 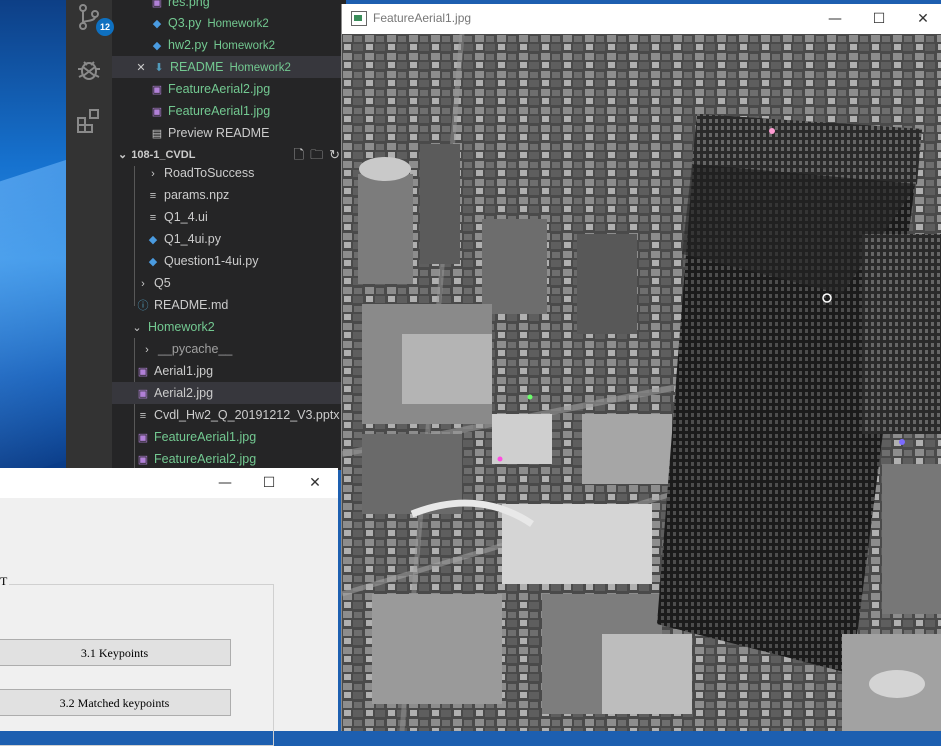 I want to click on source-control-icon: 12, so click(x=94, y=19).